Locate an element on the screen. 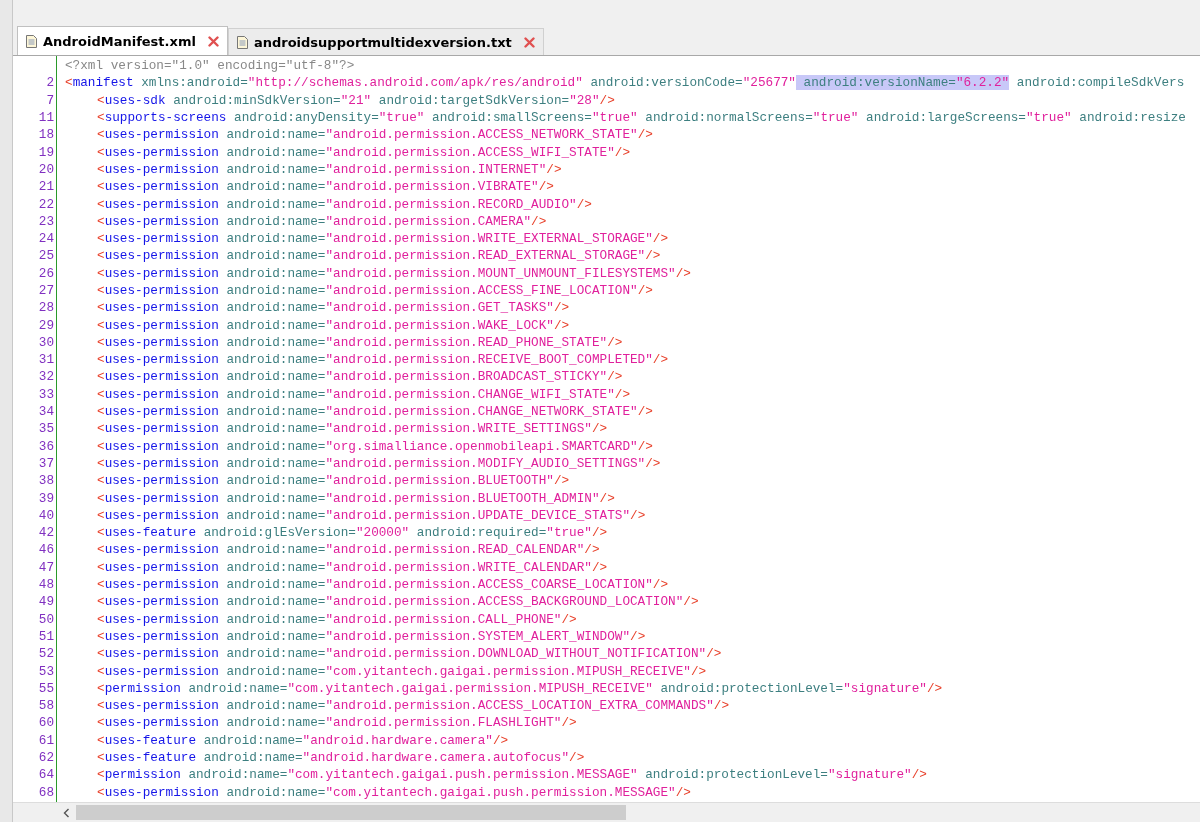 The width and height of the screenshot is (1200, 822). line-number: 38 is located at coordinates (46, 481).